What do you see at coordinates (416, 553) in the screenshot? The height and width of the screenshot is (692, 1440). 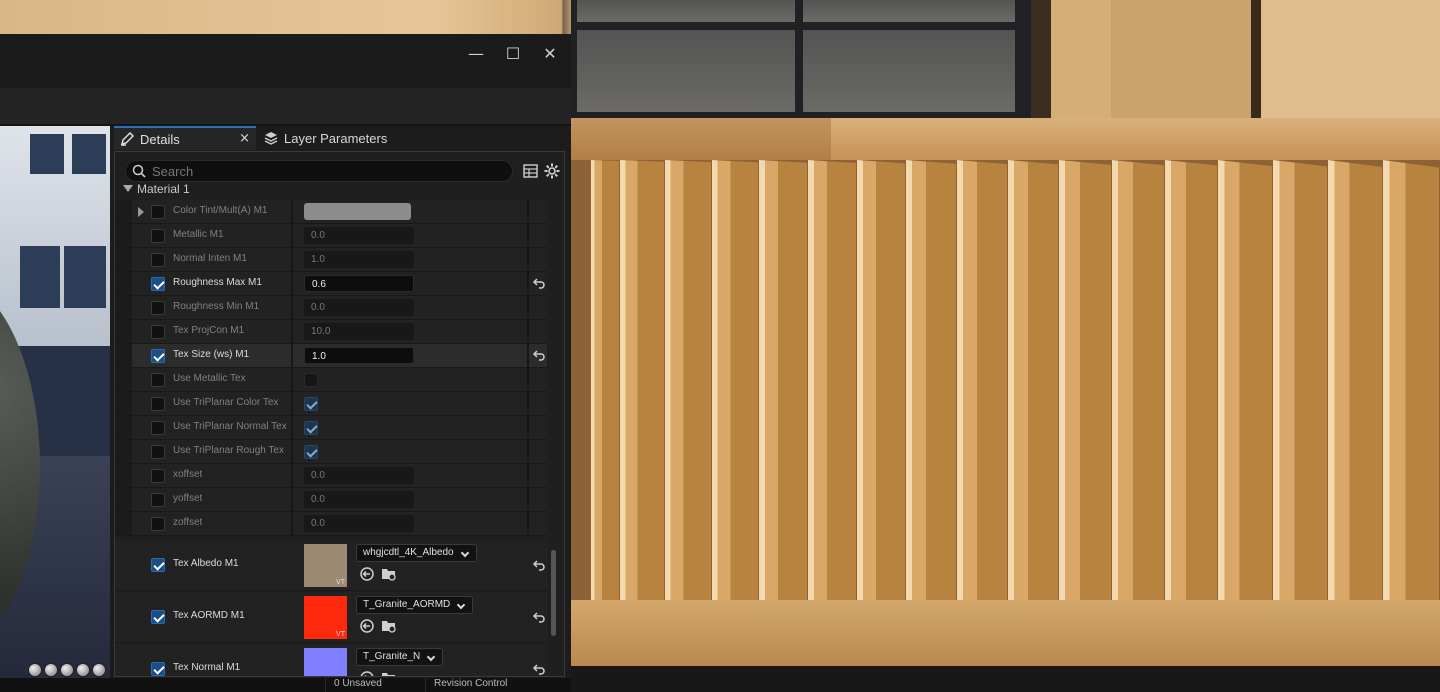 I see `asset-picker-dropdown: whgjcdtl_4K_Albedo` at bounding box center [416, 553].